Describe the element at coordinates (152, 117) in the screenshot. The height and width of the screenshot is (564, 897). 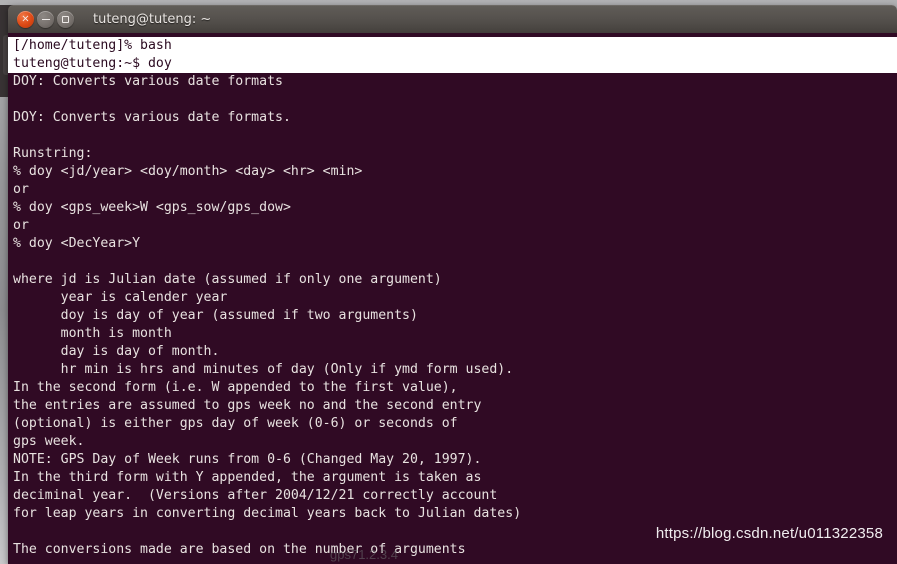
I see `terminal-output-line: DOY: Converts various date formats.` at that location.